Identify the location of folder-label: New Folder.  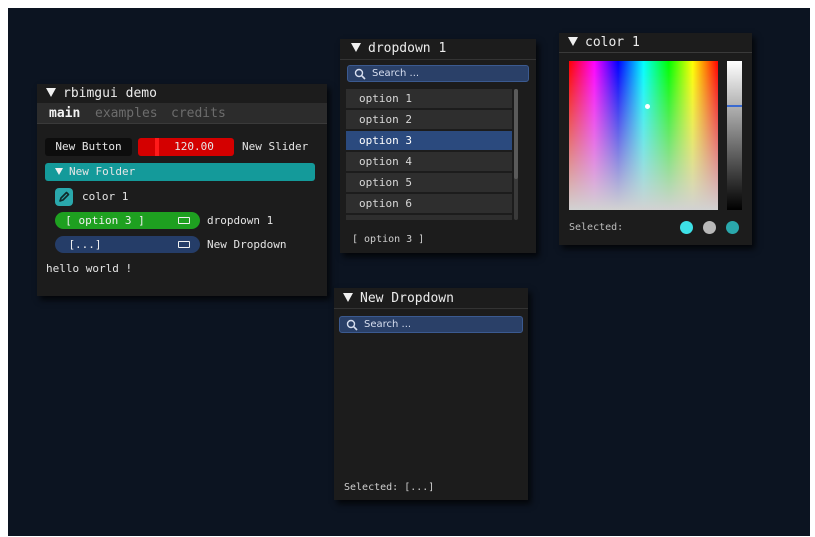
(102, 171).